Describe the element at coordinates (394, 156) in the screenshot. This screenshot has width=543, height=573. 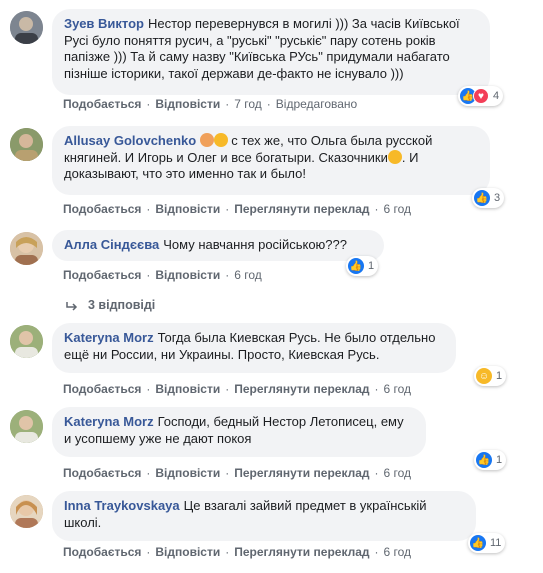
I see `laughing-emoji-icon` at that location.